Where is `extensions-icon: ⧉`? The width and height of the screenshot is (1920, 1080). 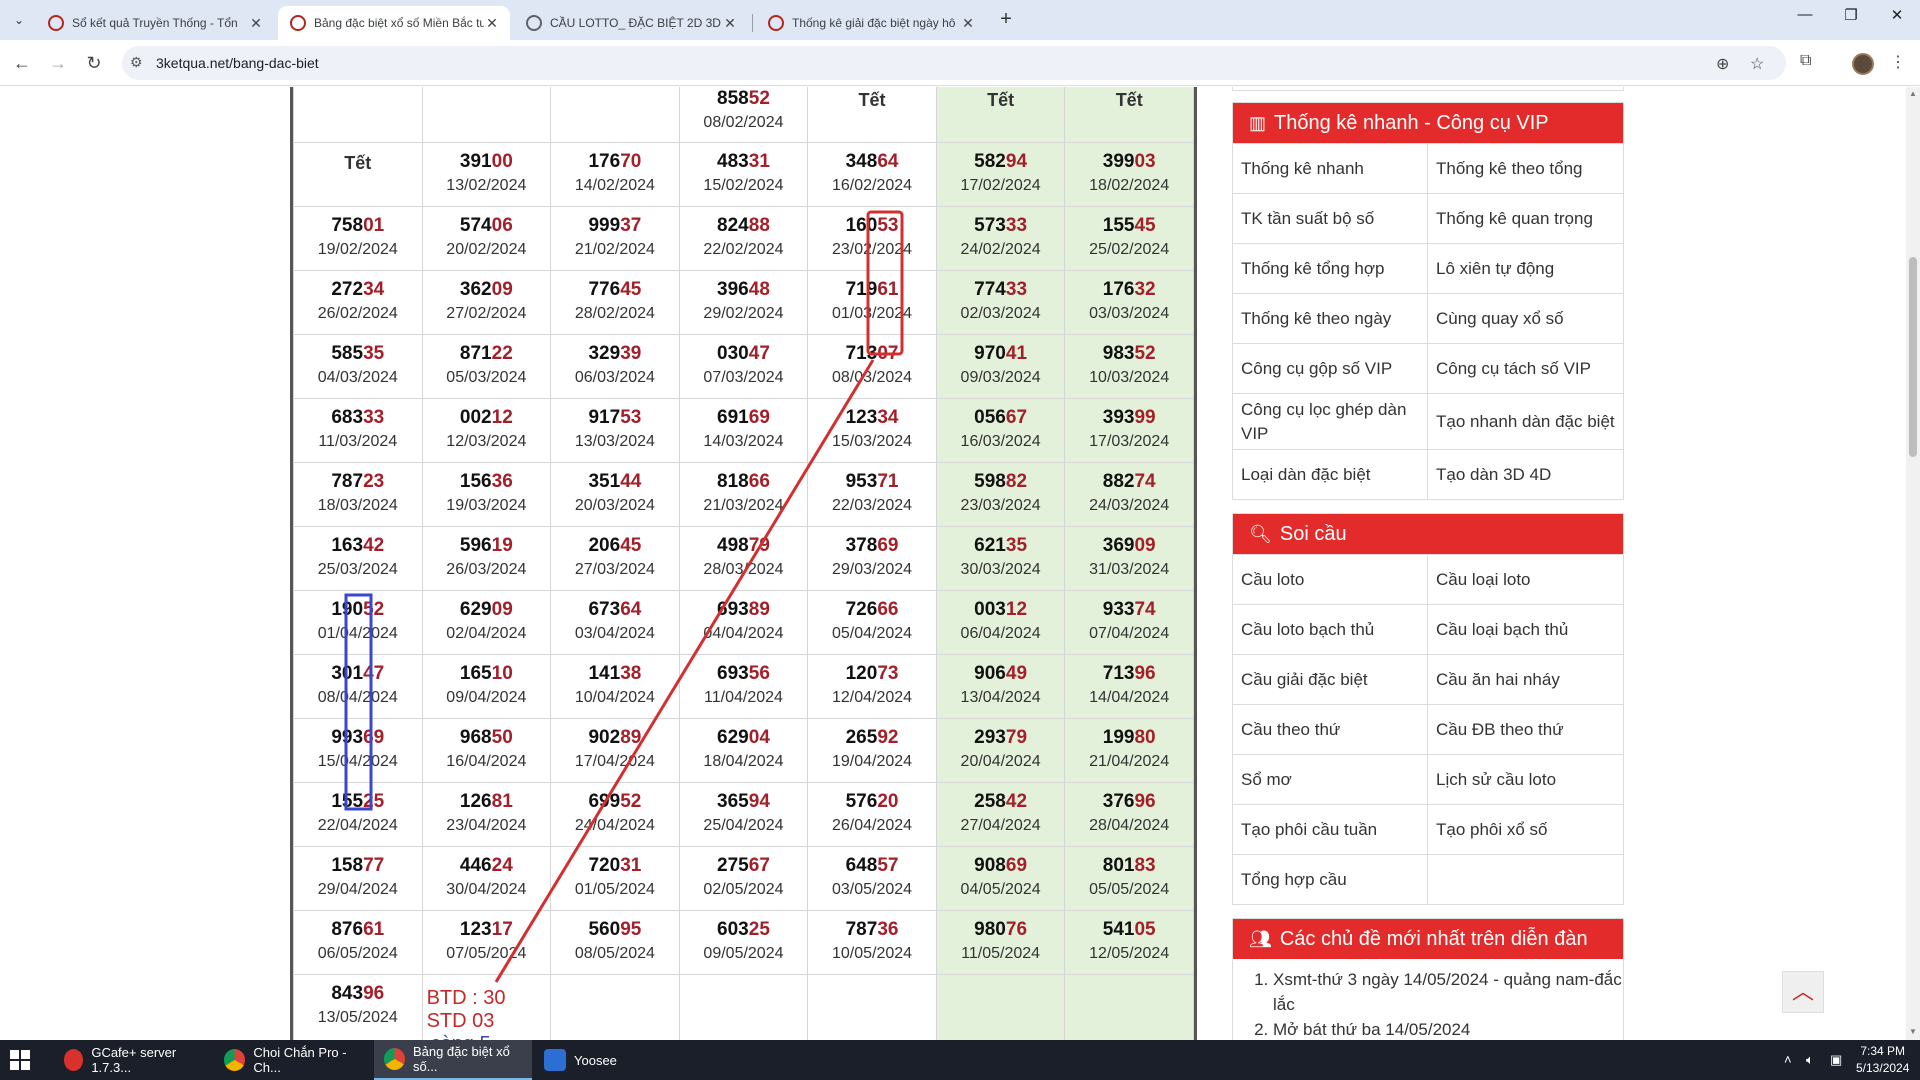 extensions-icon: ⧉ is located at coordinates (1805, 61).